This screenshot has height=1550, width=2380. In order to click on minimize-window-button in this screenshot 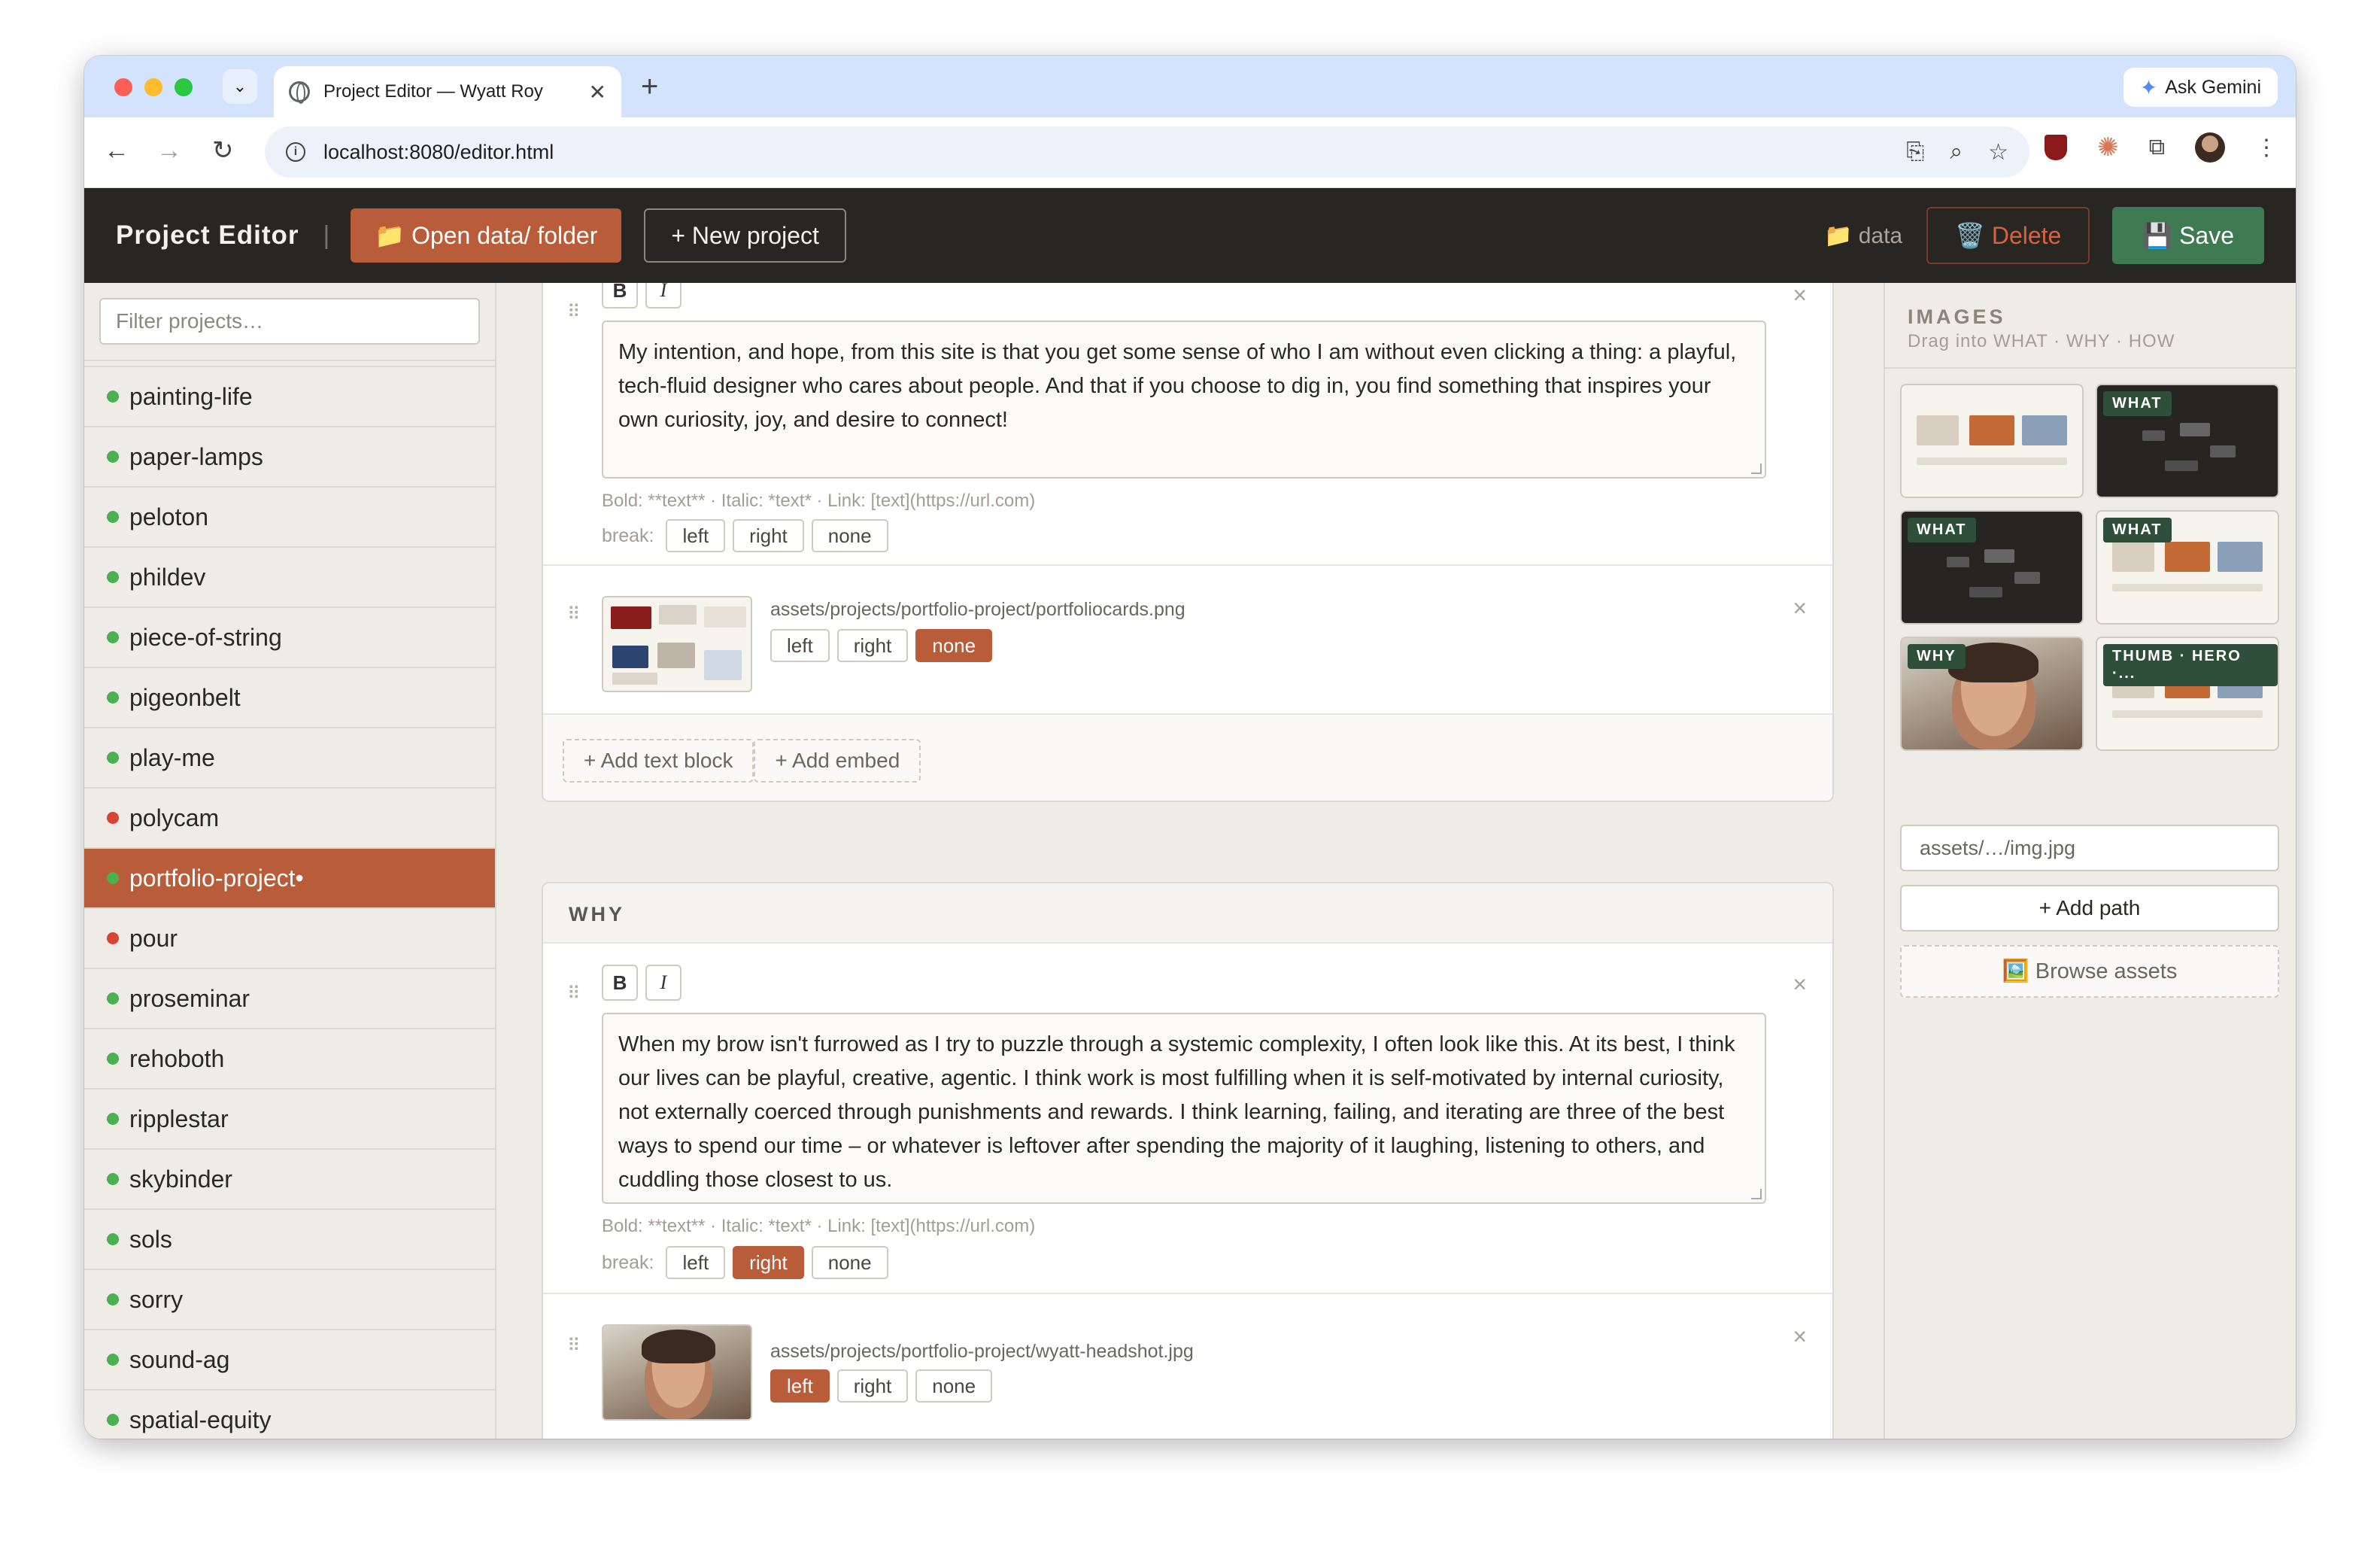, I will do `click(153, 87)`.